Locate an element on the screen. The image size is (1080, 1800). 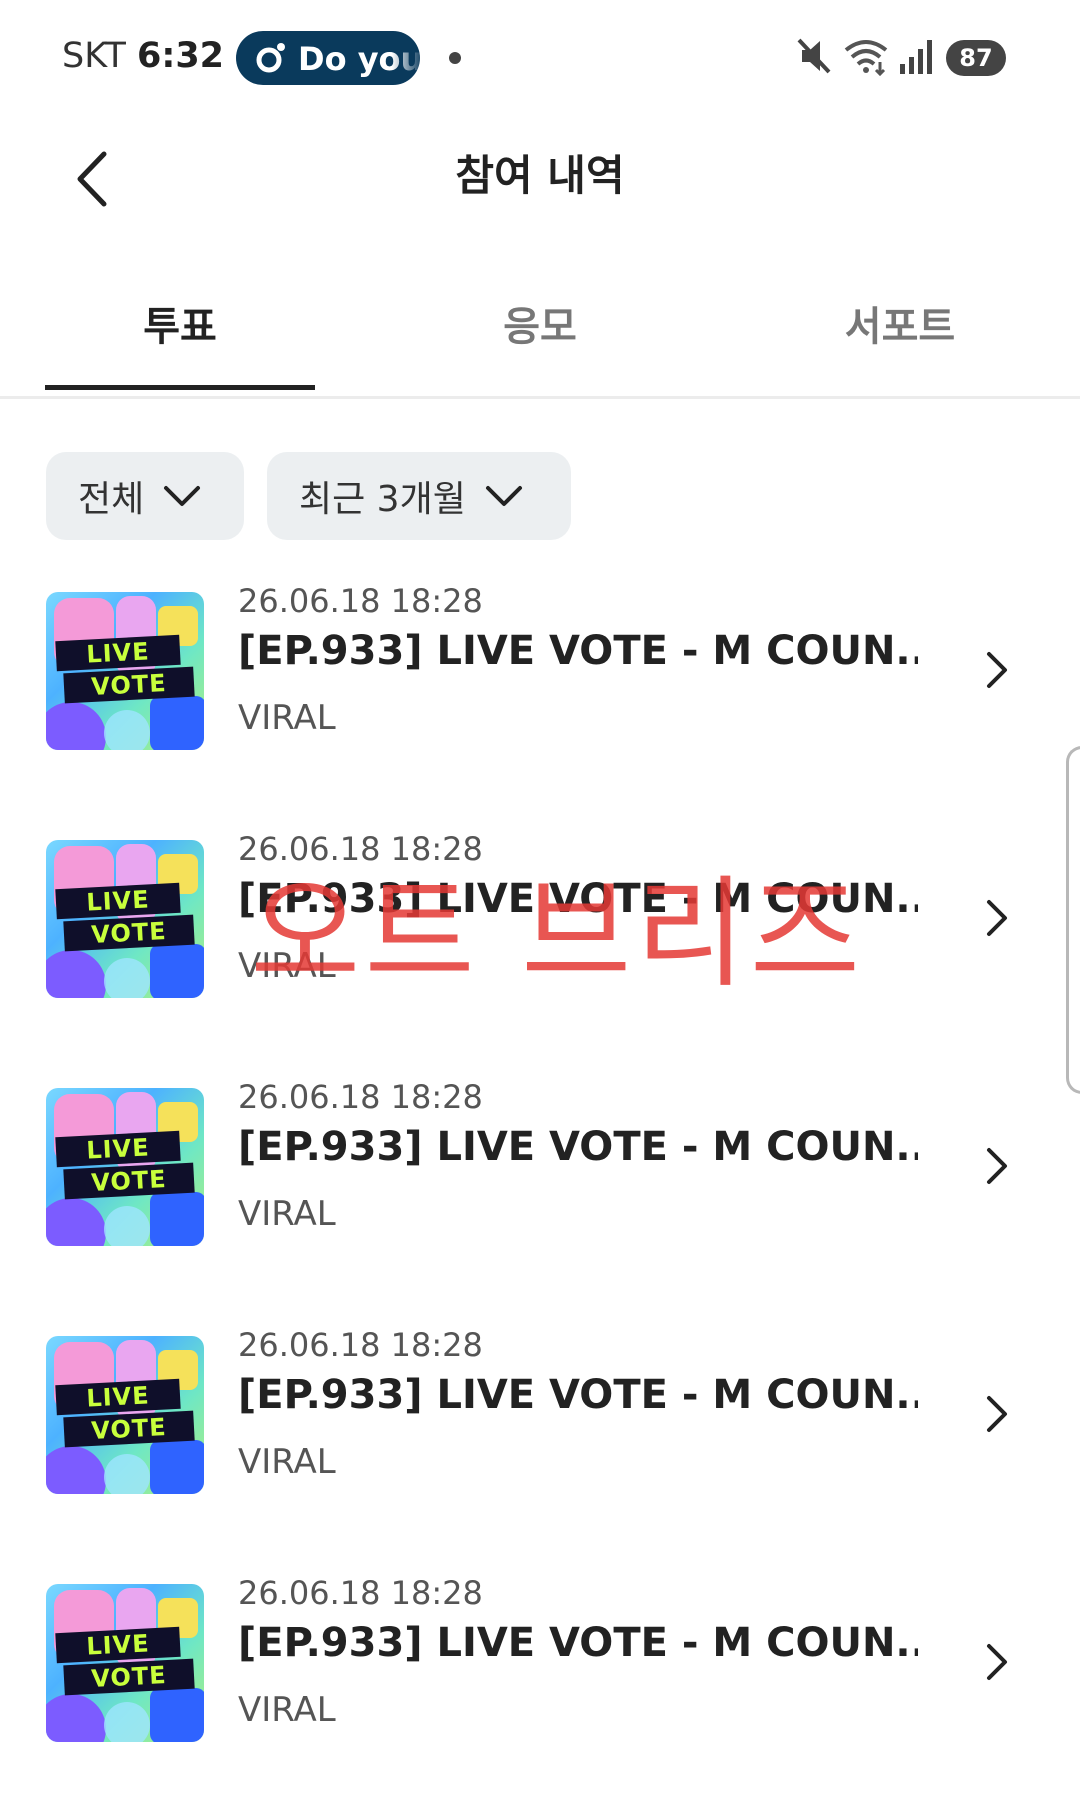
category-filter-dropdown: 전체 is located at coordinates (145, 496).